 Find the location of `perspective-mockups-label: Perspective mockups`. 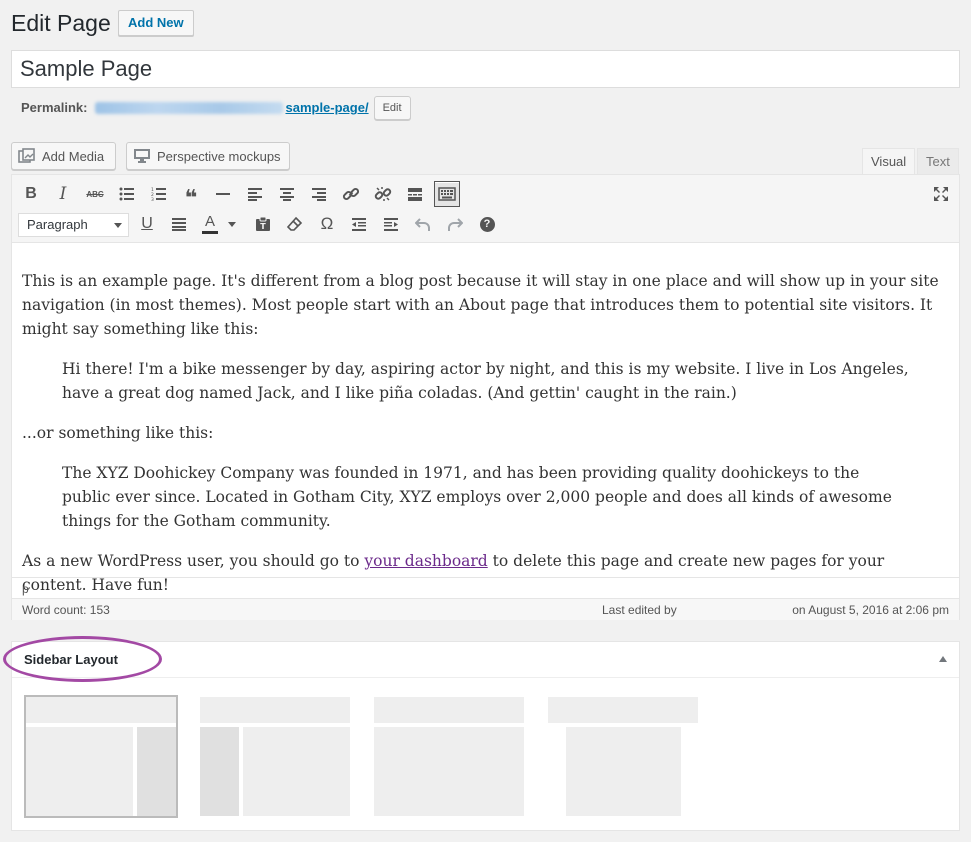

perspective-mockups-label: Perspective mockups is located at coordinates (219, 156).